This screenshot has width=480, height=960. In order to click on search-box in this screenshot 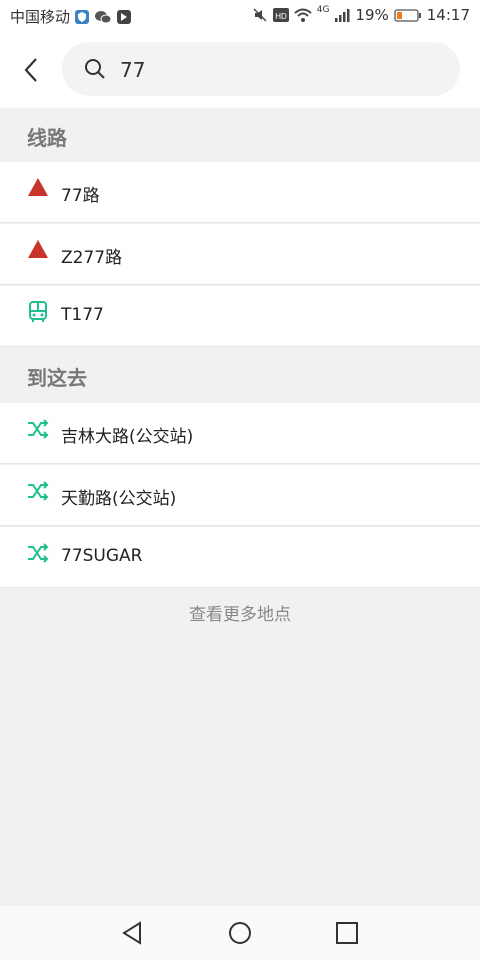, I will do `click(261, 69)`.